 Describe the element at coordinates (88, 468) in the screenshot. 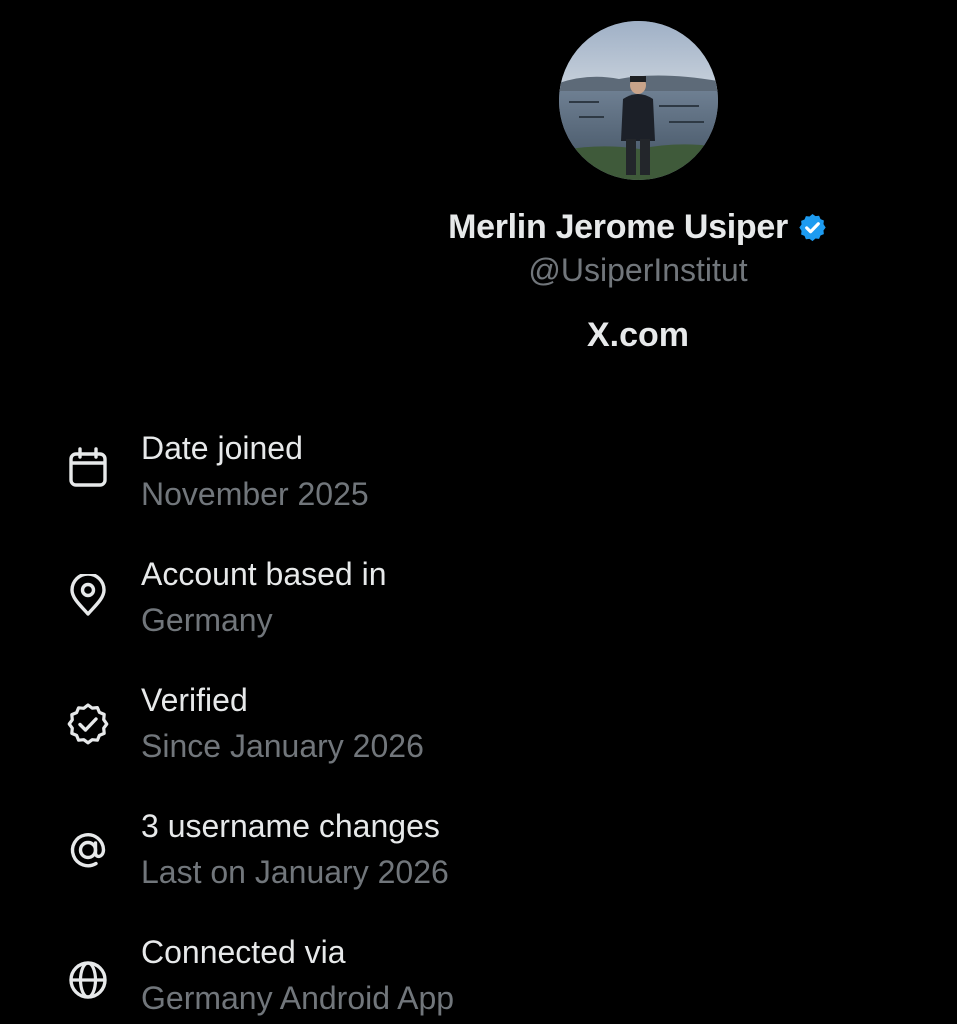

I see `calendar-icon` at that location.